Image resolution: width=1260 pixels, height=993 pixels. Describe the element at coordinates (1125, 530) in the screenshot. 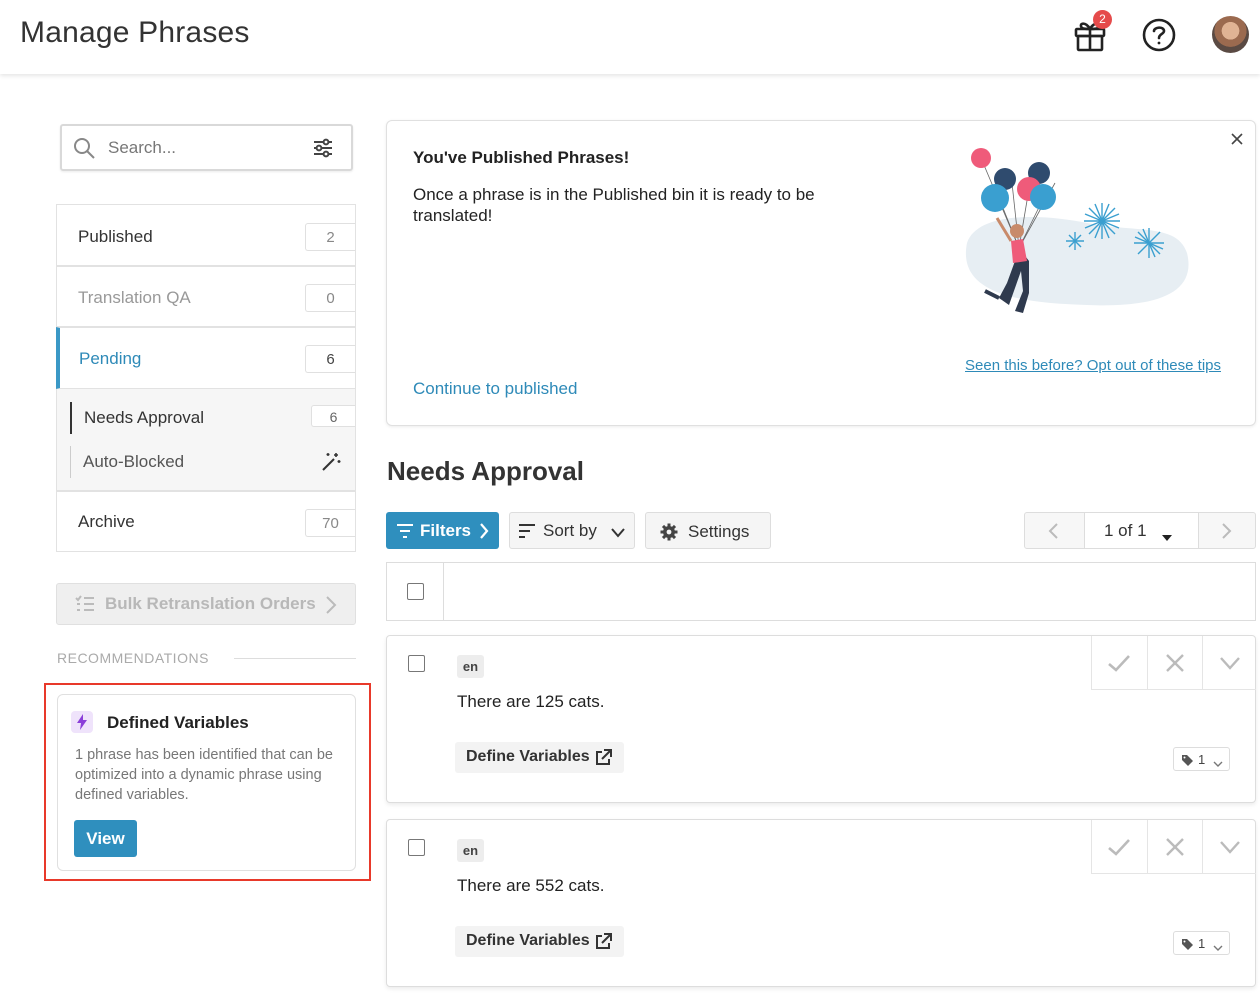

I see `page-indicator: 1 of 1` at that location.